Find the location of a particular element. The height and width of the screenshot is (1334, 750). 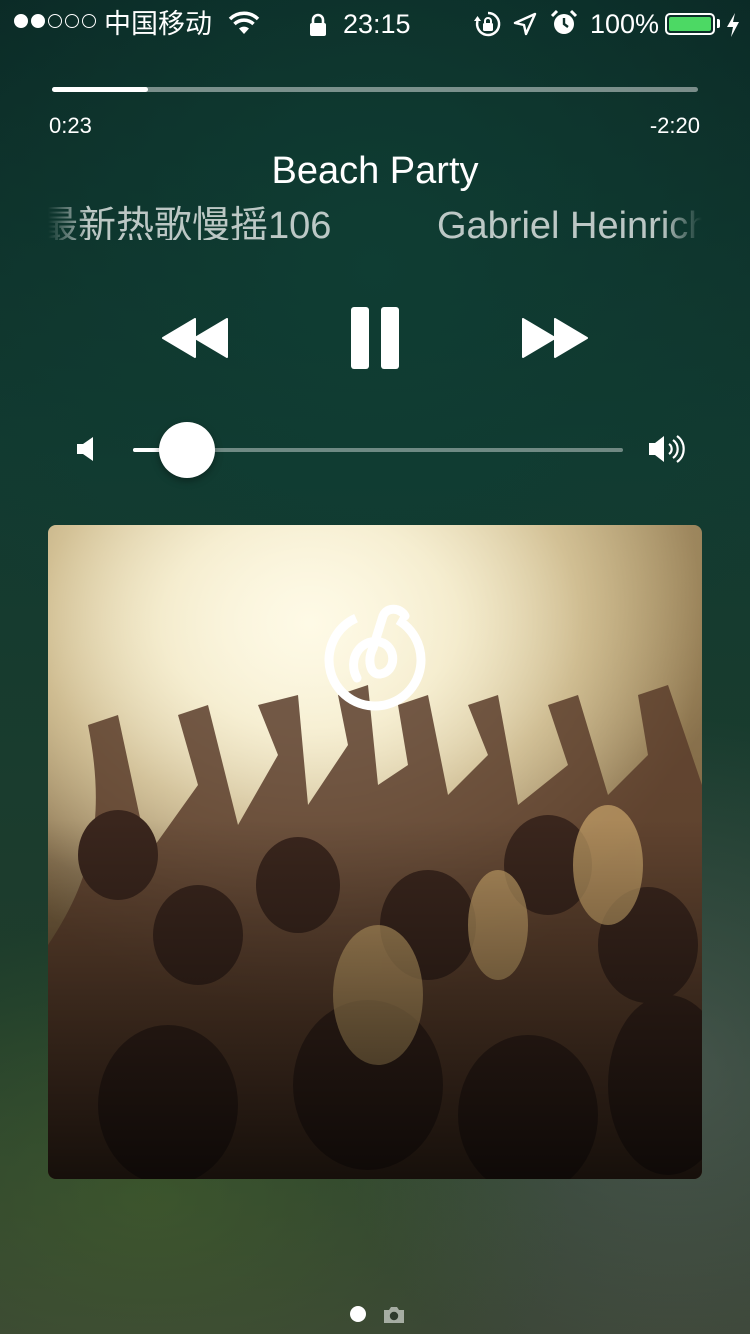

status-time: 23:15 is located at coordinates (377, 24).